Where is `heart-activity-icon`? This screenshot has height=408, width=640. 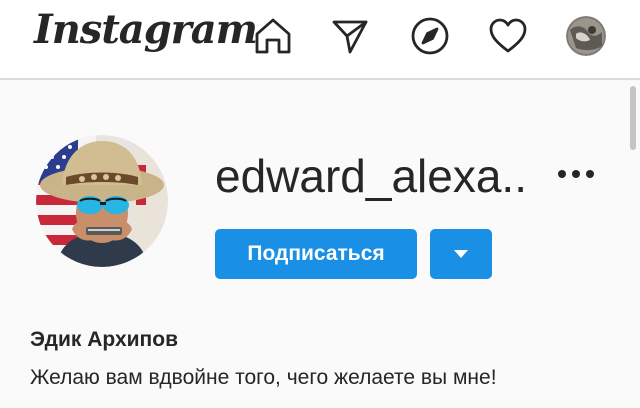
heart-activity-icon is located at coordinates (508, 36).